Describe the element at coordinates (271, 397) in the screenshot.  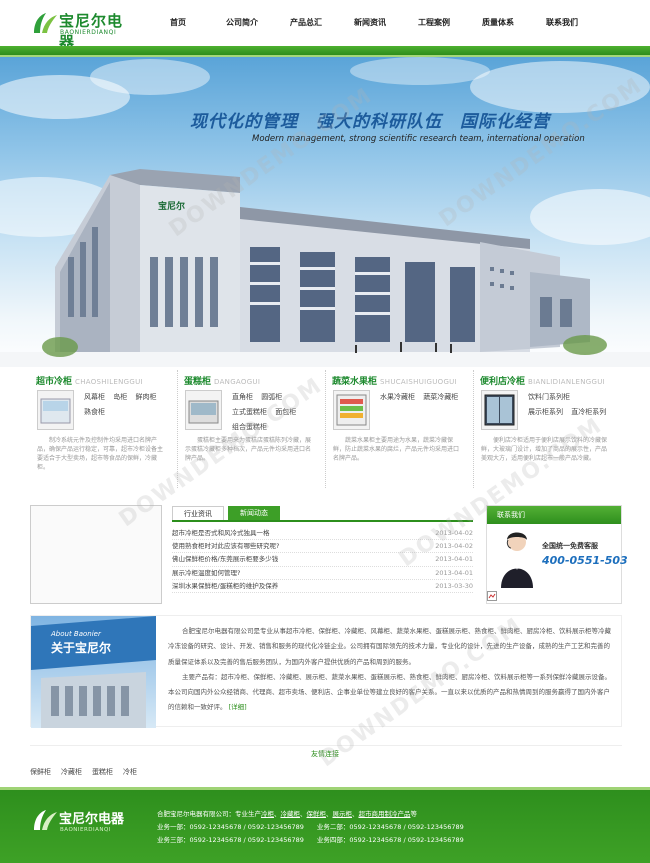
I see `category-link: 圆弧柜` at that location.